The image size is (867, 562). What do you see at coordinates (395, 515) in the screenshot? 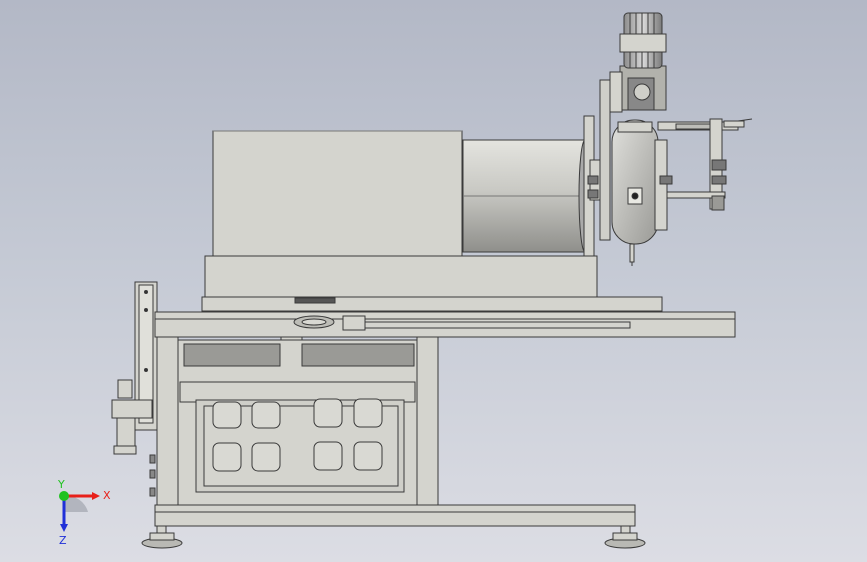
I see `base-rail` at bounding box center [395, 515].